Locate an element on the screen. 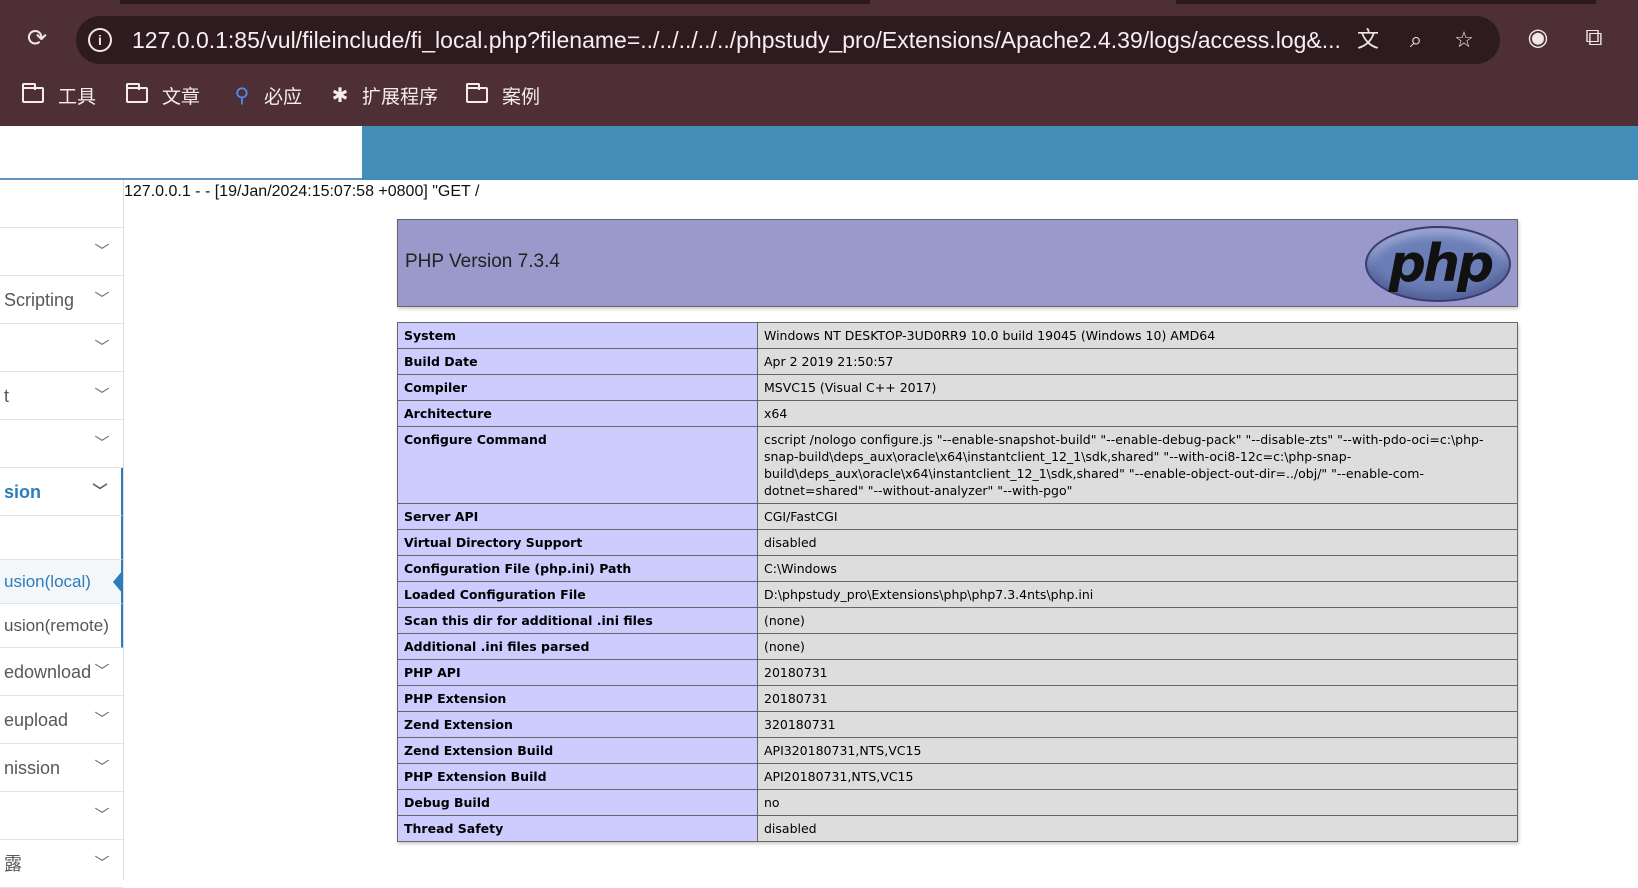  search-icon: ⚲ is located at coordinates (242, 95).